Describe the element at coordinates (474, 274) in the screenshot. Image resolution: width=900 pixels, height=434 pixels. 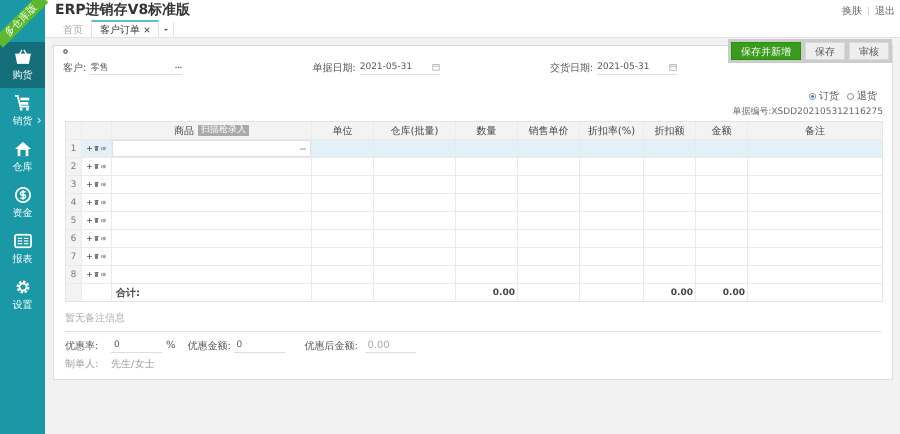
I see `table-row: 8` at that location.